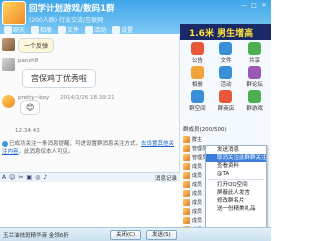  I want to click on app-label: 群游戏, so click(254, 109).